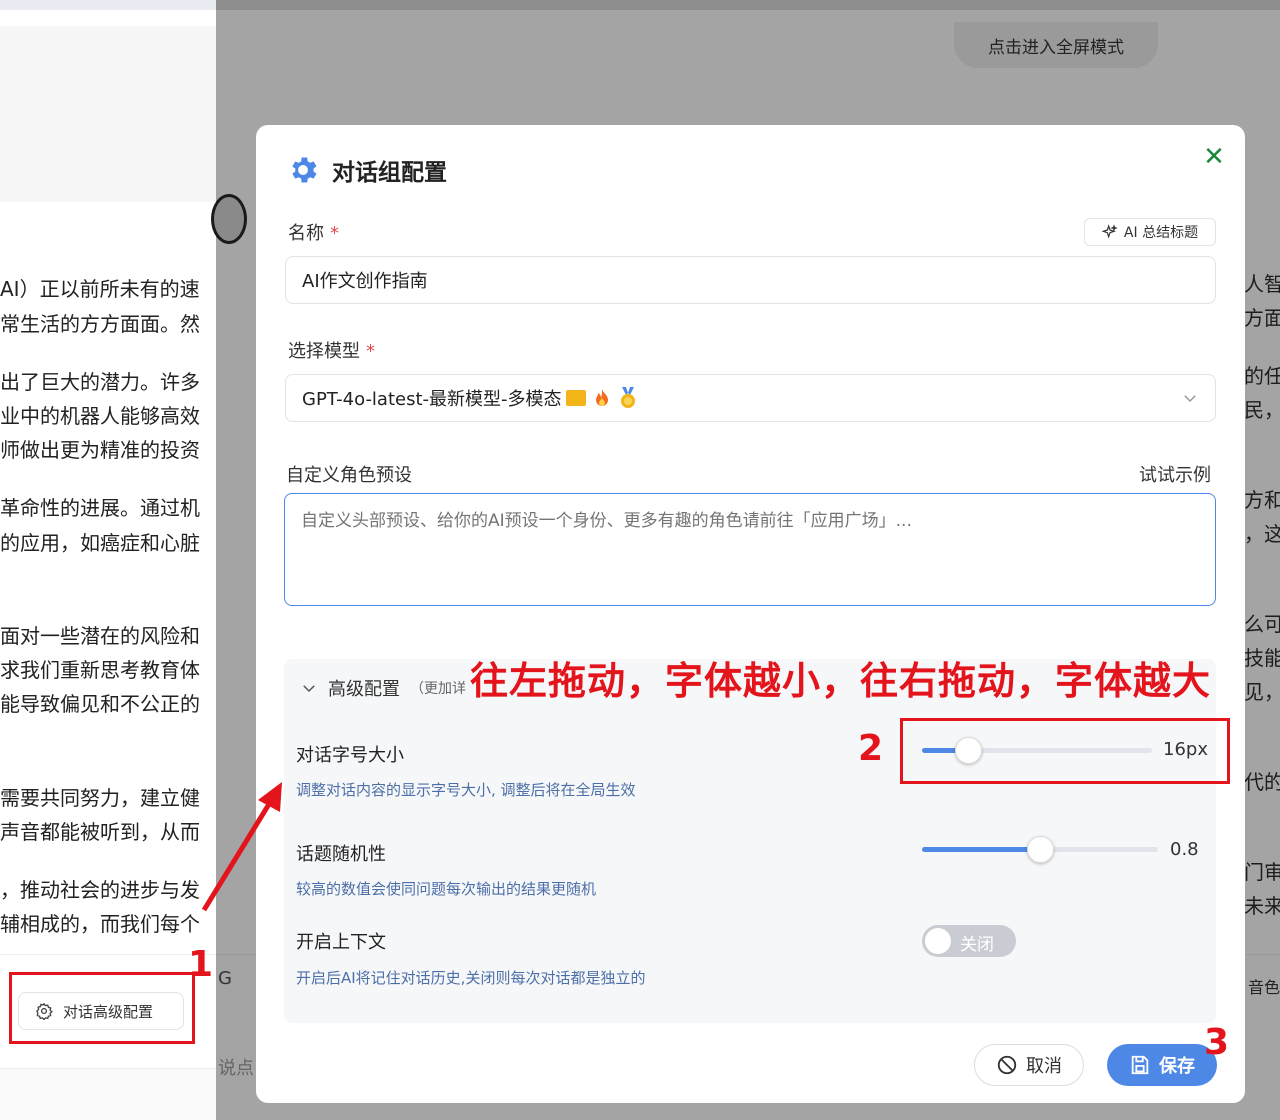  I want to click on model-select-value: GPT-4o-latest-最新模型-多模态, so click(432, 399).